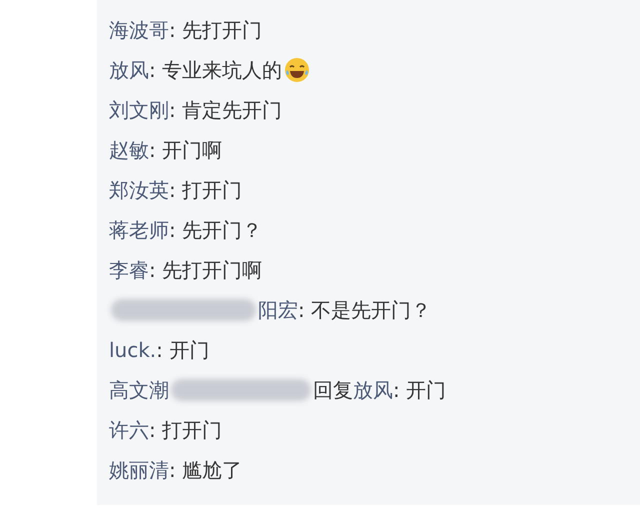  What do you see at coordinates (129, 150) in the screenshot?
I see `commenter-name: 赵敏` at bounding box center [129, 150].